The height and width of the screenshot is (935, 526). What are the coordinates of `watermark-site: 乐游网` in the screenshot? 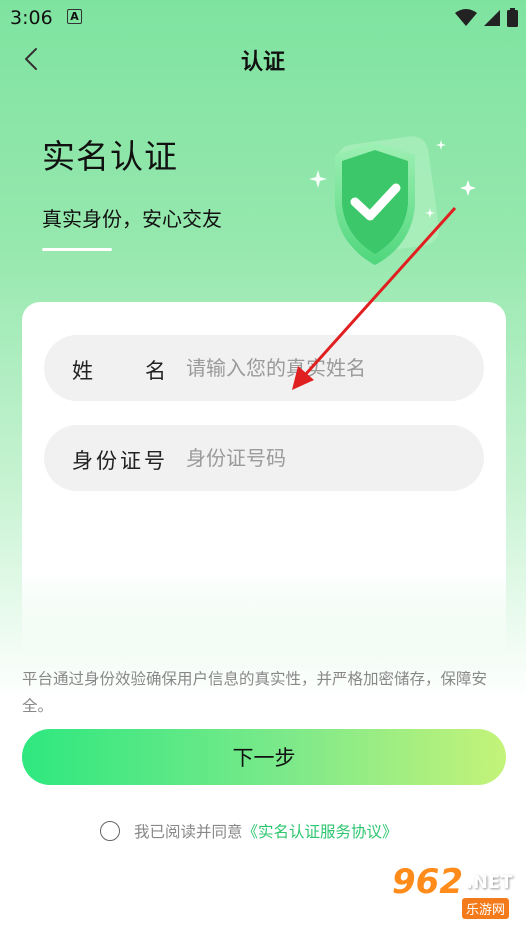 It's located at (486, 908).